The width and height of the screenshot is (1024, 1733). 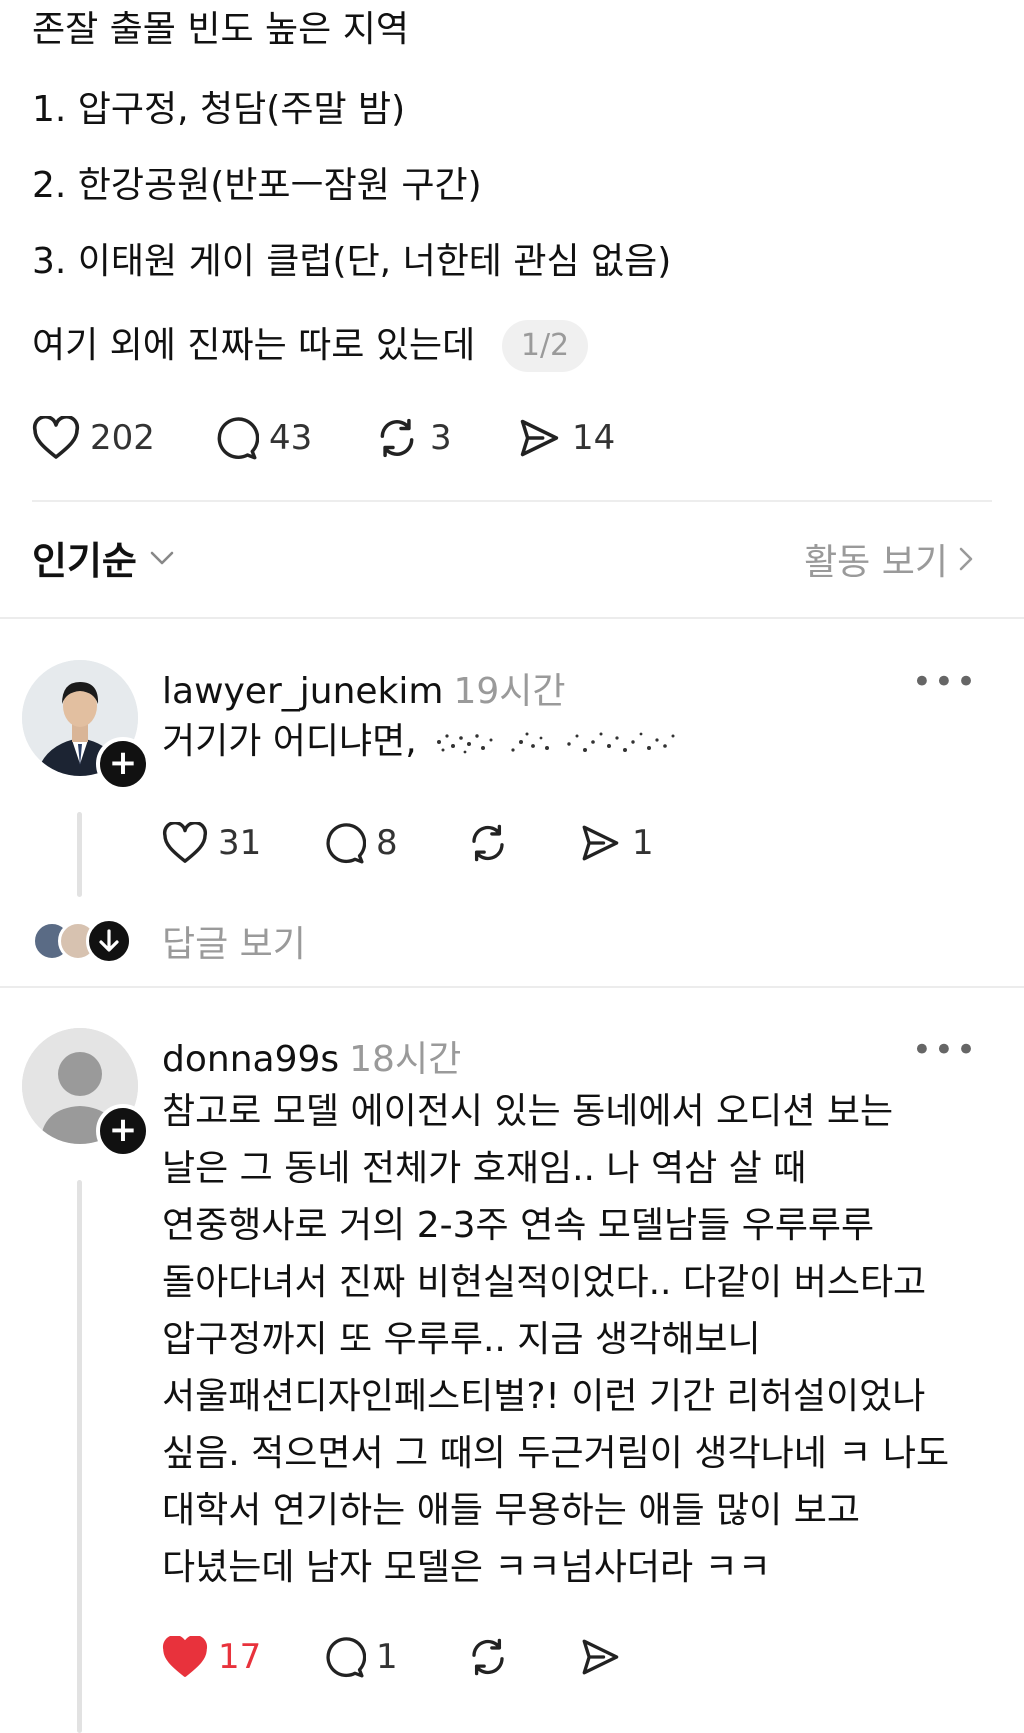 What do you see at coordinates (643, 843) in the screenshot?
I see `share-count: 1` at bounding box center [643, 843].